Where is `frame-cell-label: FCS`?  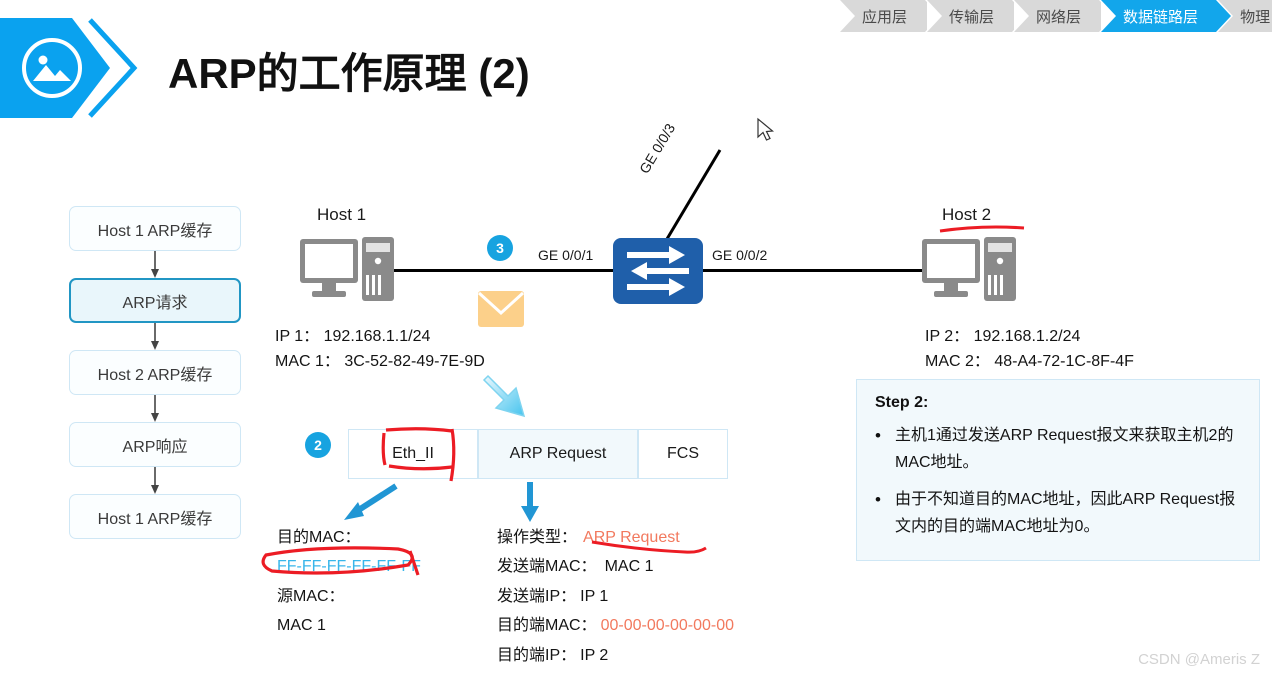
frame-cell-label: FCS is located at coordinates (683, 453).